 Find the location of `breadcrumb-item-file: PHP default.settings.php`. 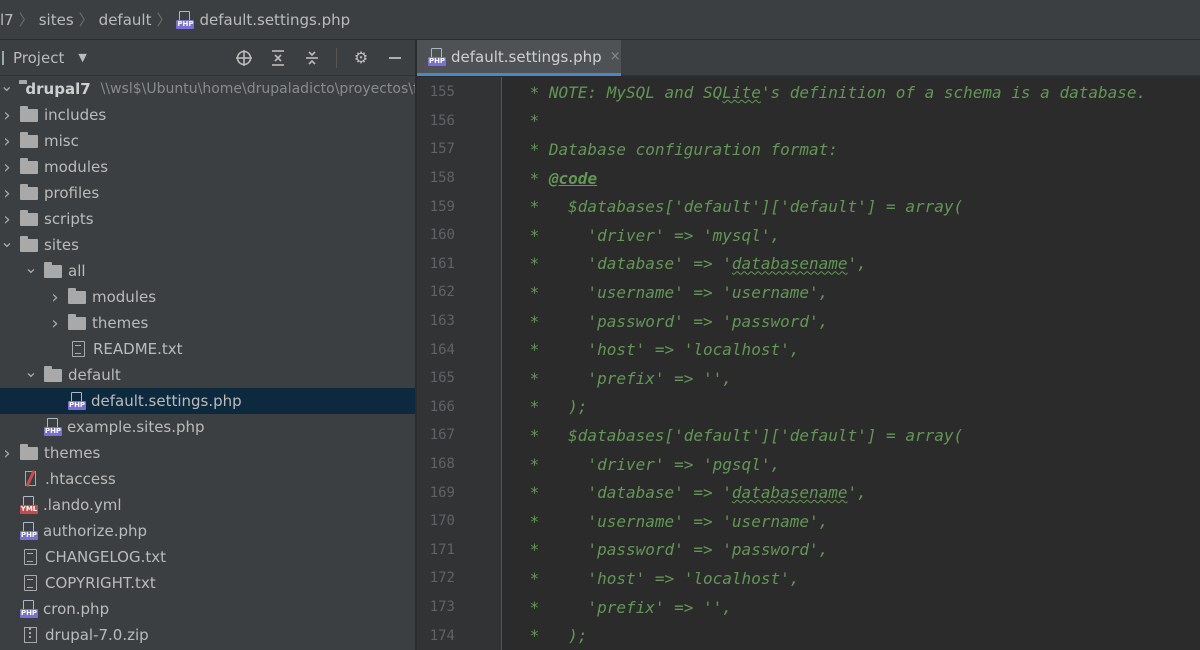

breadcrumb-item-file: PHP default.settings.php is located at coordinates (263, 19).